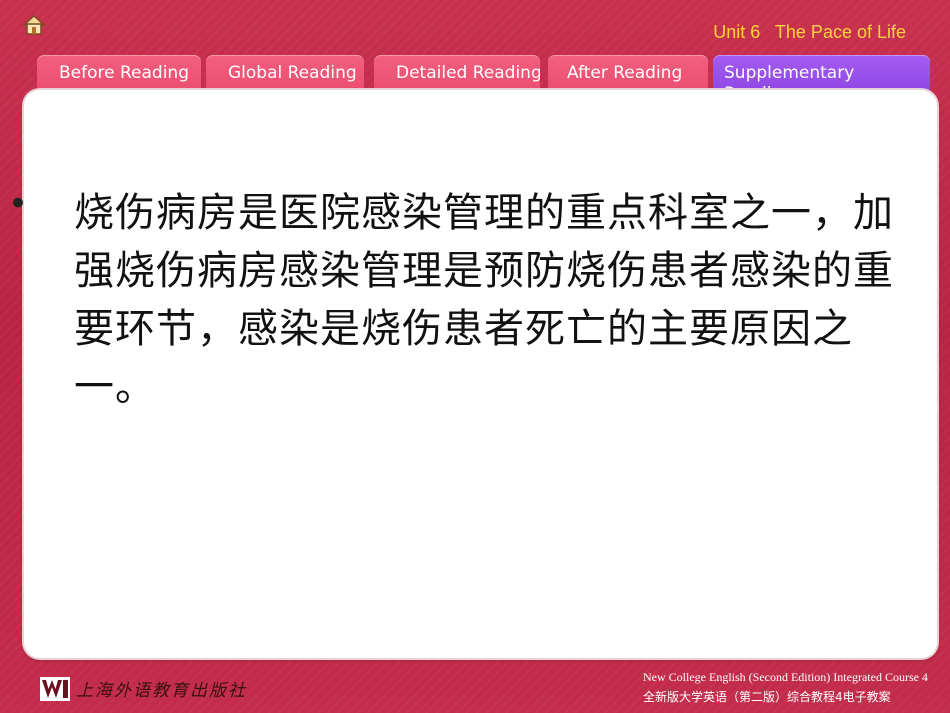 The image size is (950, 713). Describe the element at coordinates (468, 73) in the screenshot. I see `tab-label: Detailed Reading` at that location.